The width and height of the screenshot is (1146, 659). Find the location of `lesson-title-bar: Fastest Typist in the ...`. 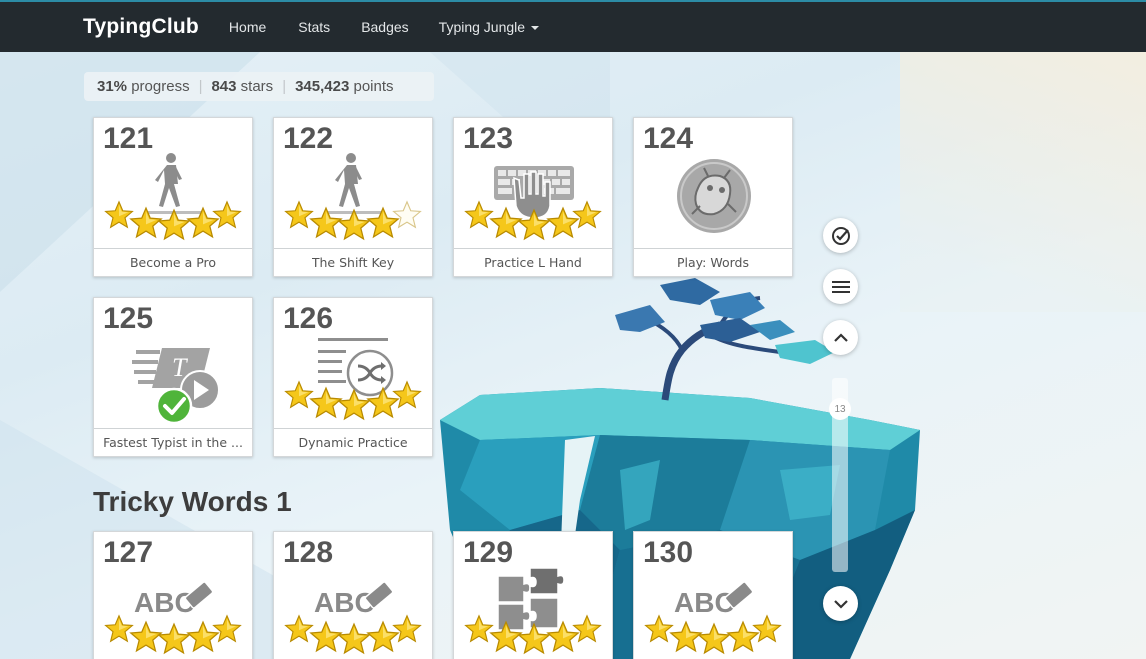

lesson-title-bar: Fastest Typist in the ... is located at coordinates (173, 442).